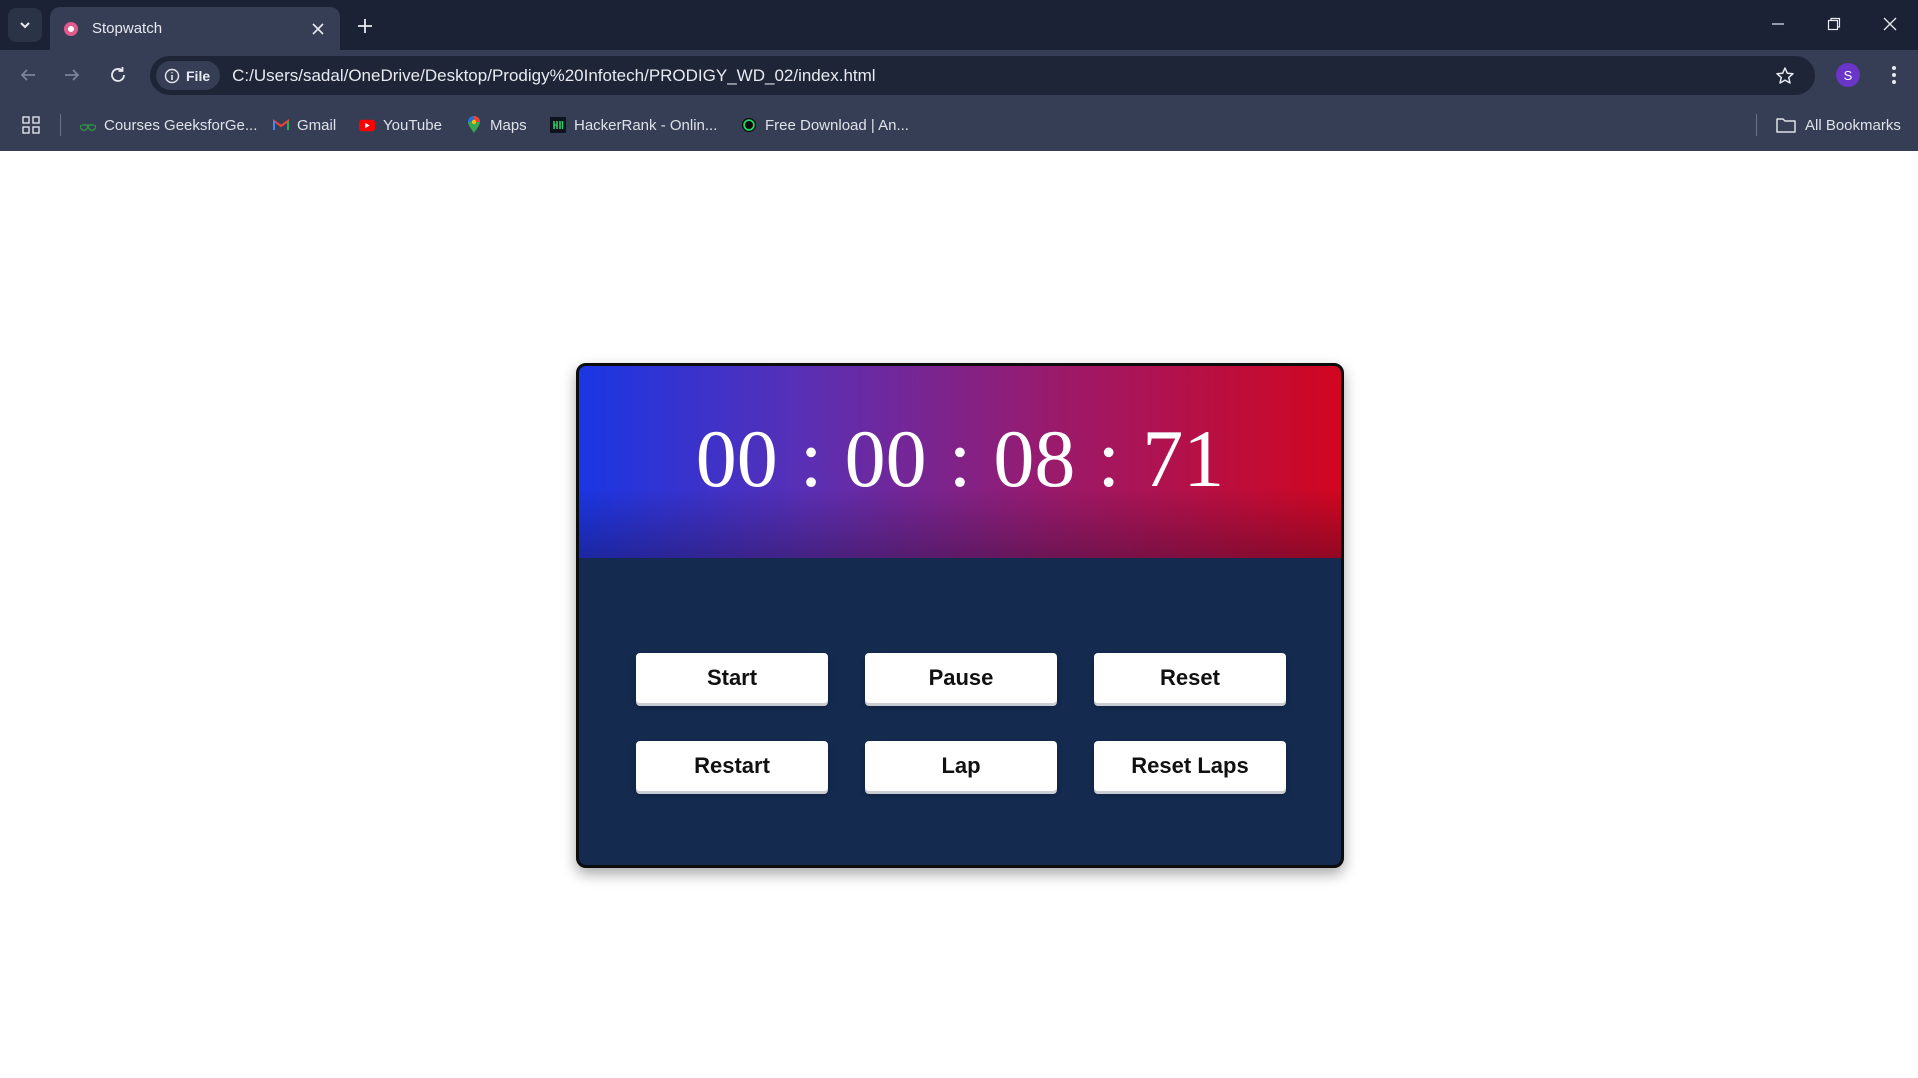 The width and height of the screenshot is (1918, 1078). Describe the element at coordinates (281, 125) in the screenshot. I see `gmail-icon` at that location.